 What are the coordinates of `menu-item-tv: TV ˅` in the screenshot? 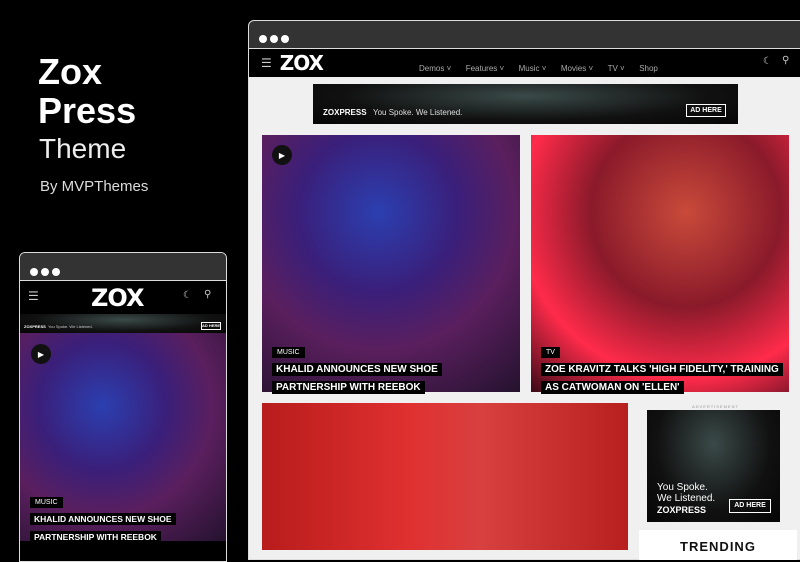 It's located at (616, 68).